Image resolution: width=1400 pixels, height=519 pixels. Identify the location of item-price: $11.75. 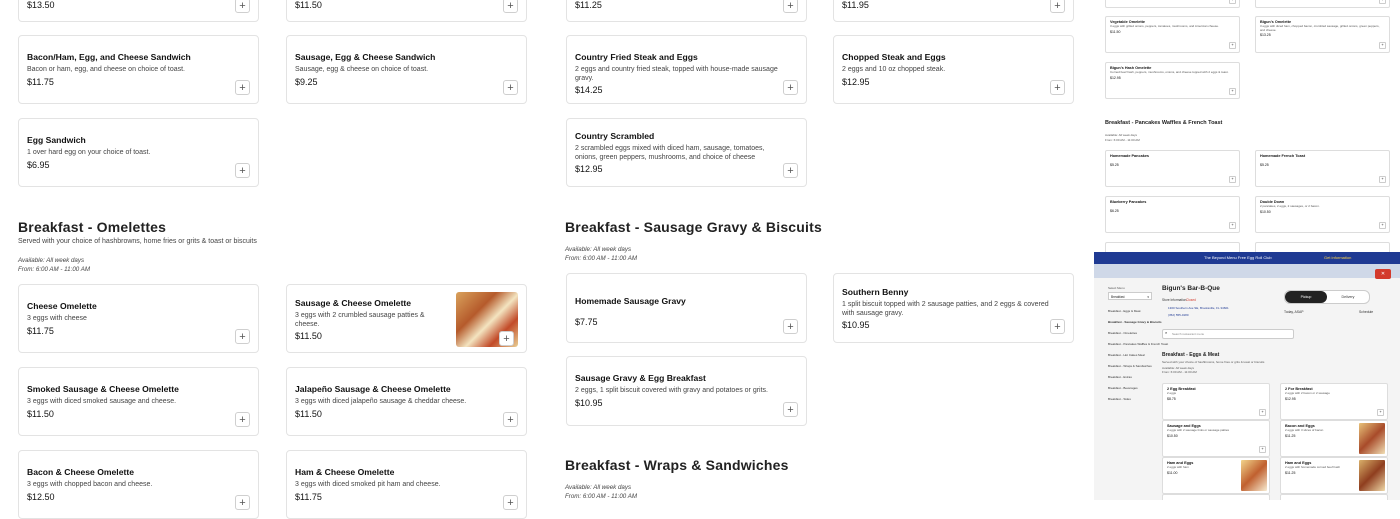
(40, 330).